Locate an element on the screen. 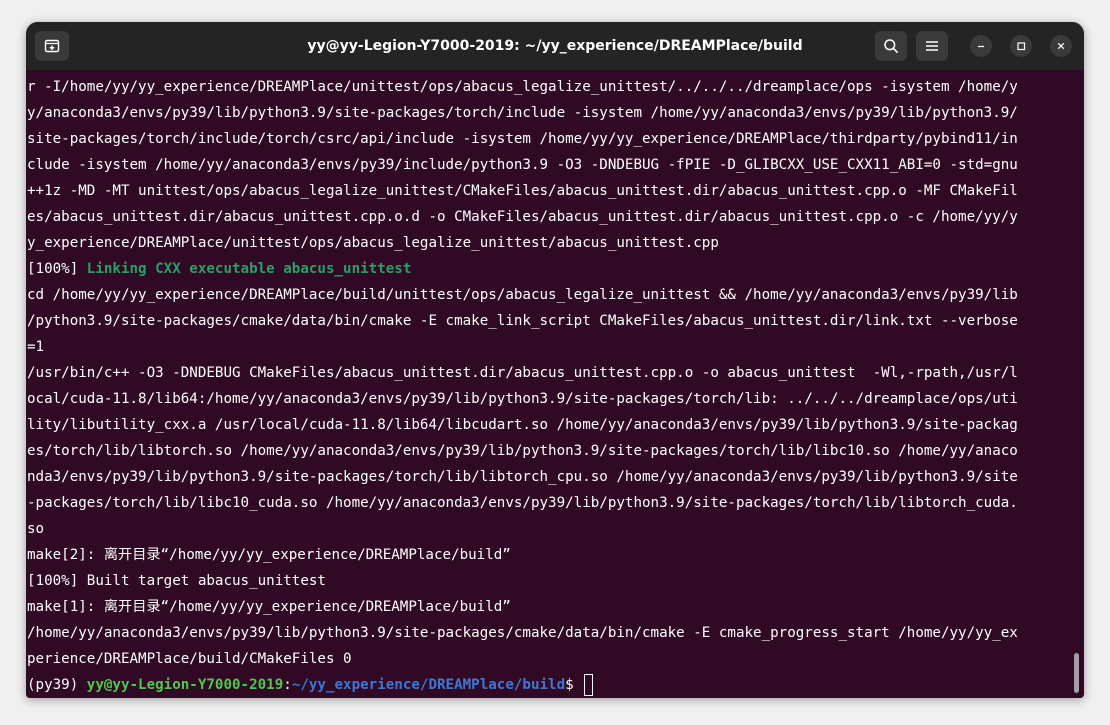 The image size is (1110, 725). terminal-line: so is located at coordinates (36, 529).